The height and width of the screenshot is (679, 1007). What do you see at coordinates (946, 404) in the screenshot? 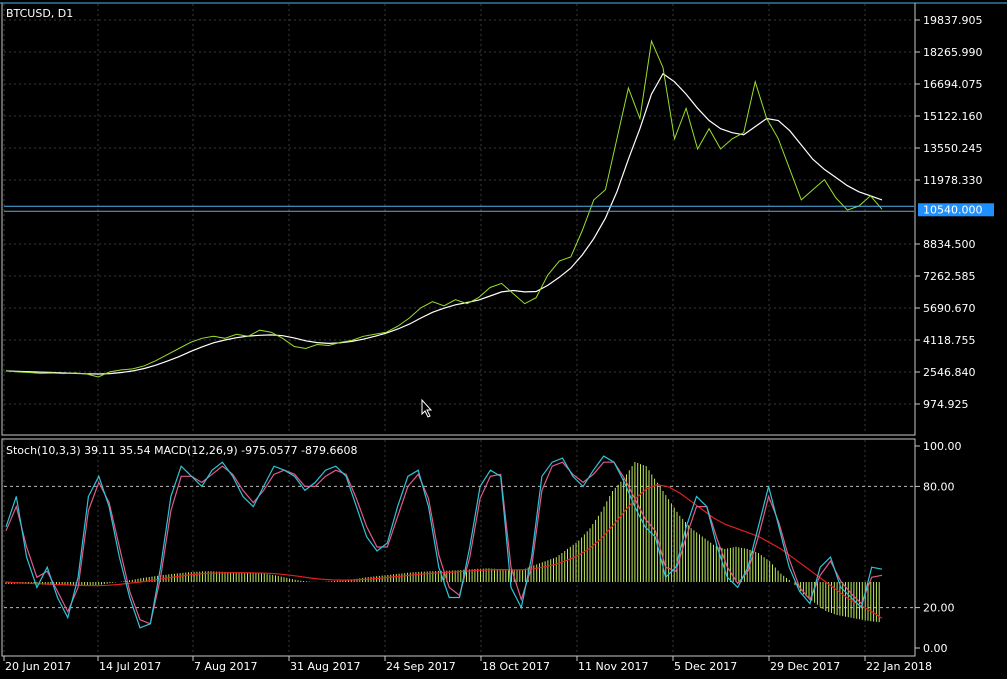
I see `y-tick-label: 974.925` at bounding box center [946, 404].